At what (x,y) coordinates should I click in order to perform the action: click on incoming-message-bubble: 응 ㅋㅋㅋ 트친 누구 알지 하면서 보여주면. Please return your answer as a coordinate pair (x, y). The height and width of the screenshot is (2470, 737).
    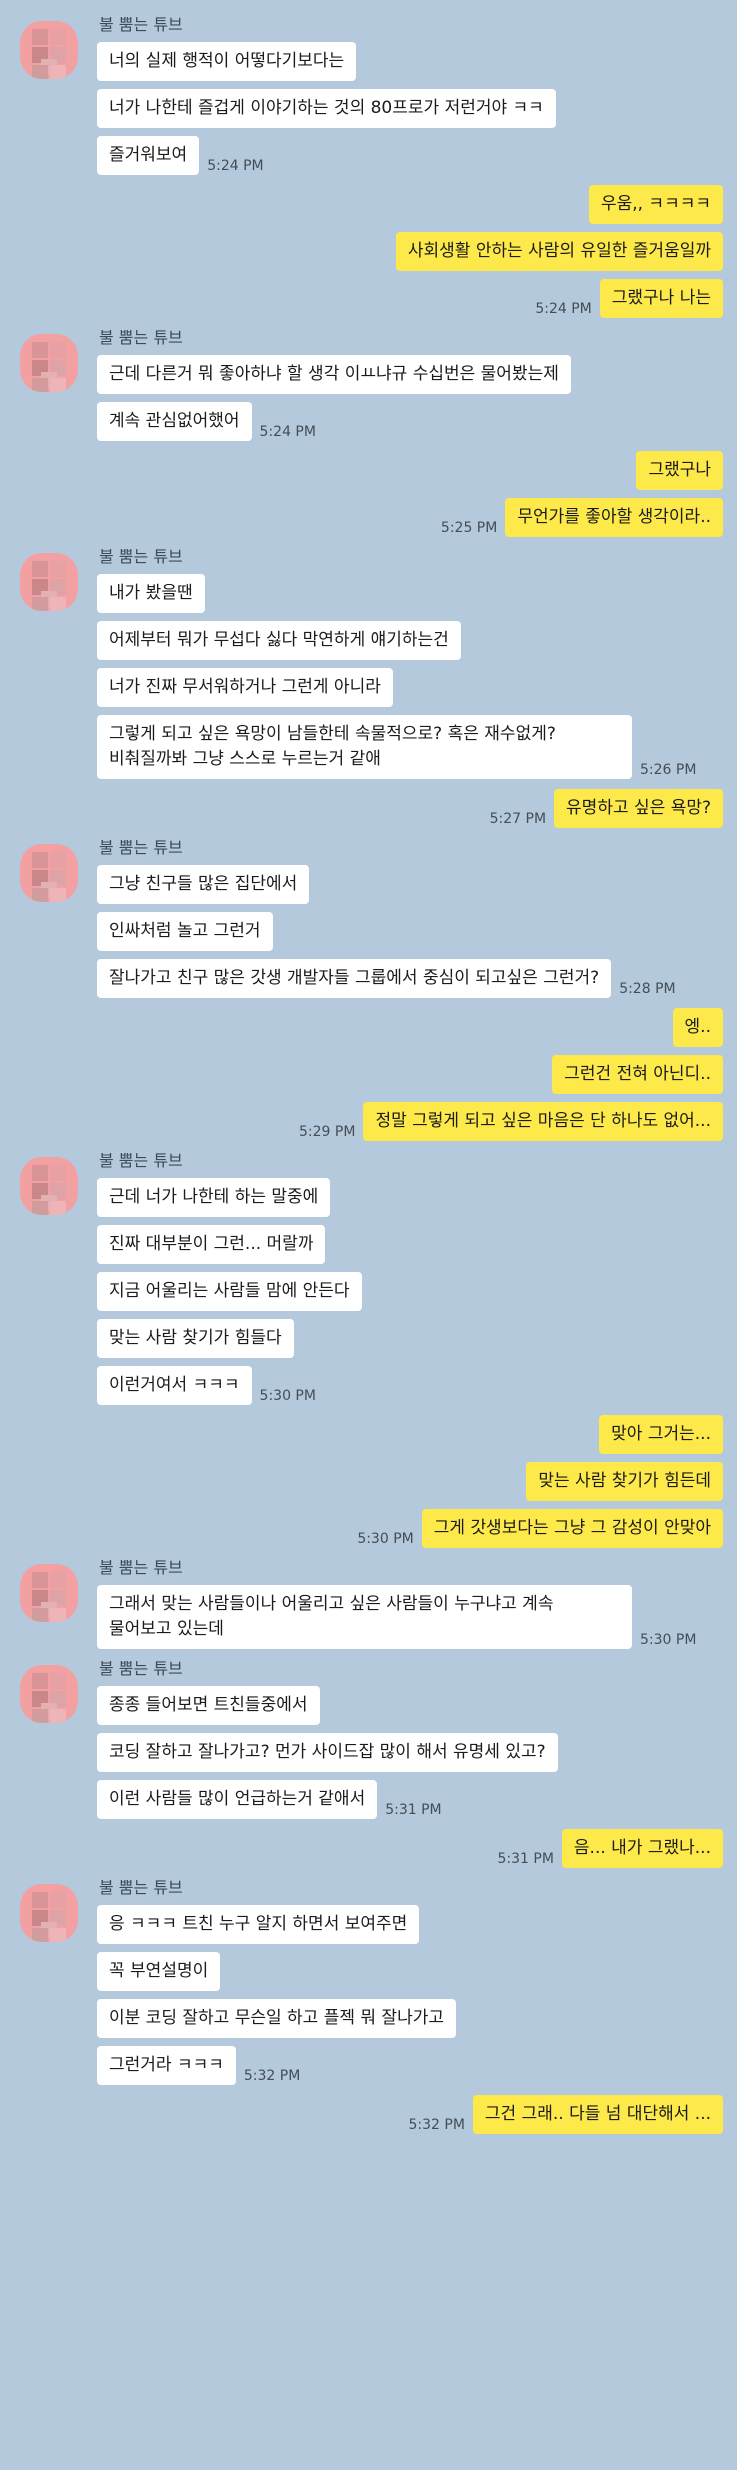
    Looking at the image, I should click on (258, 1924).